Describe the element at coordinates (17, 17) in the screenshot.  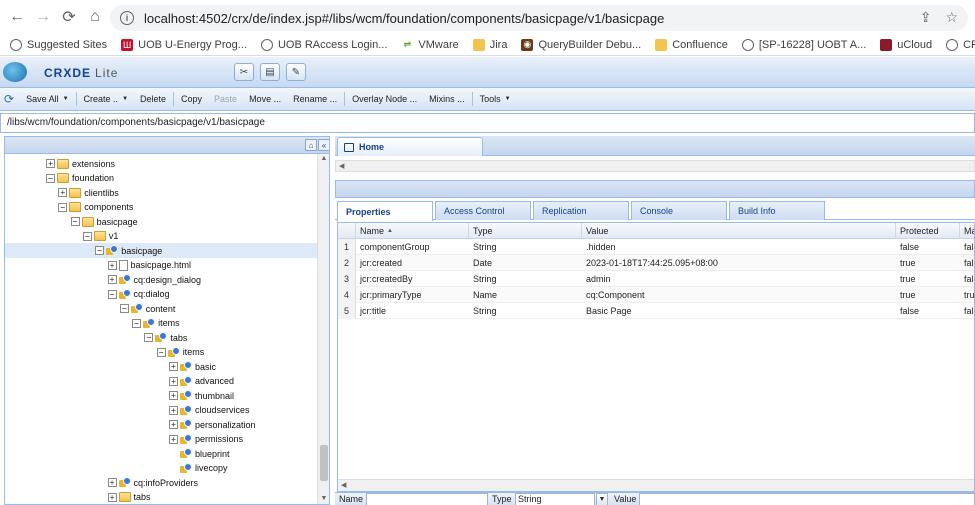
I see `back-icon: ←` at that location.